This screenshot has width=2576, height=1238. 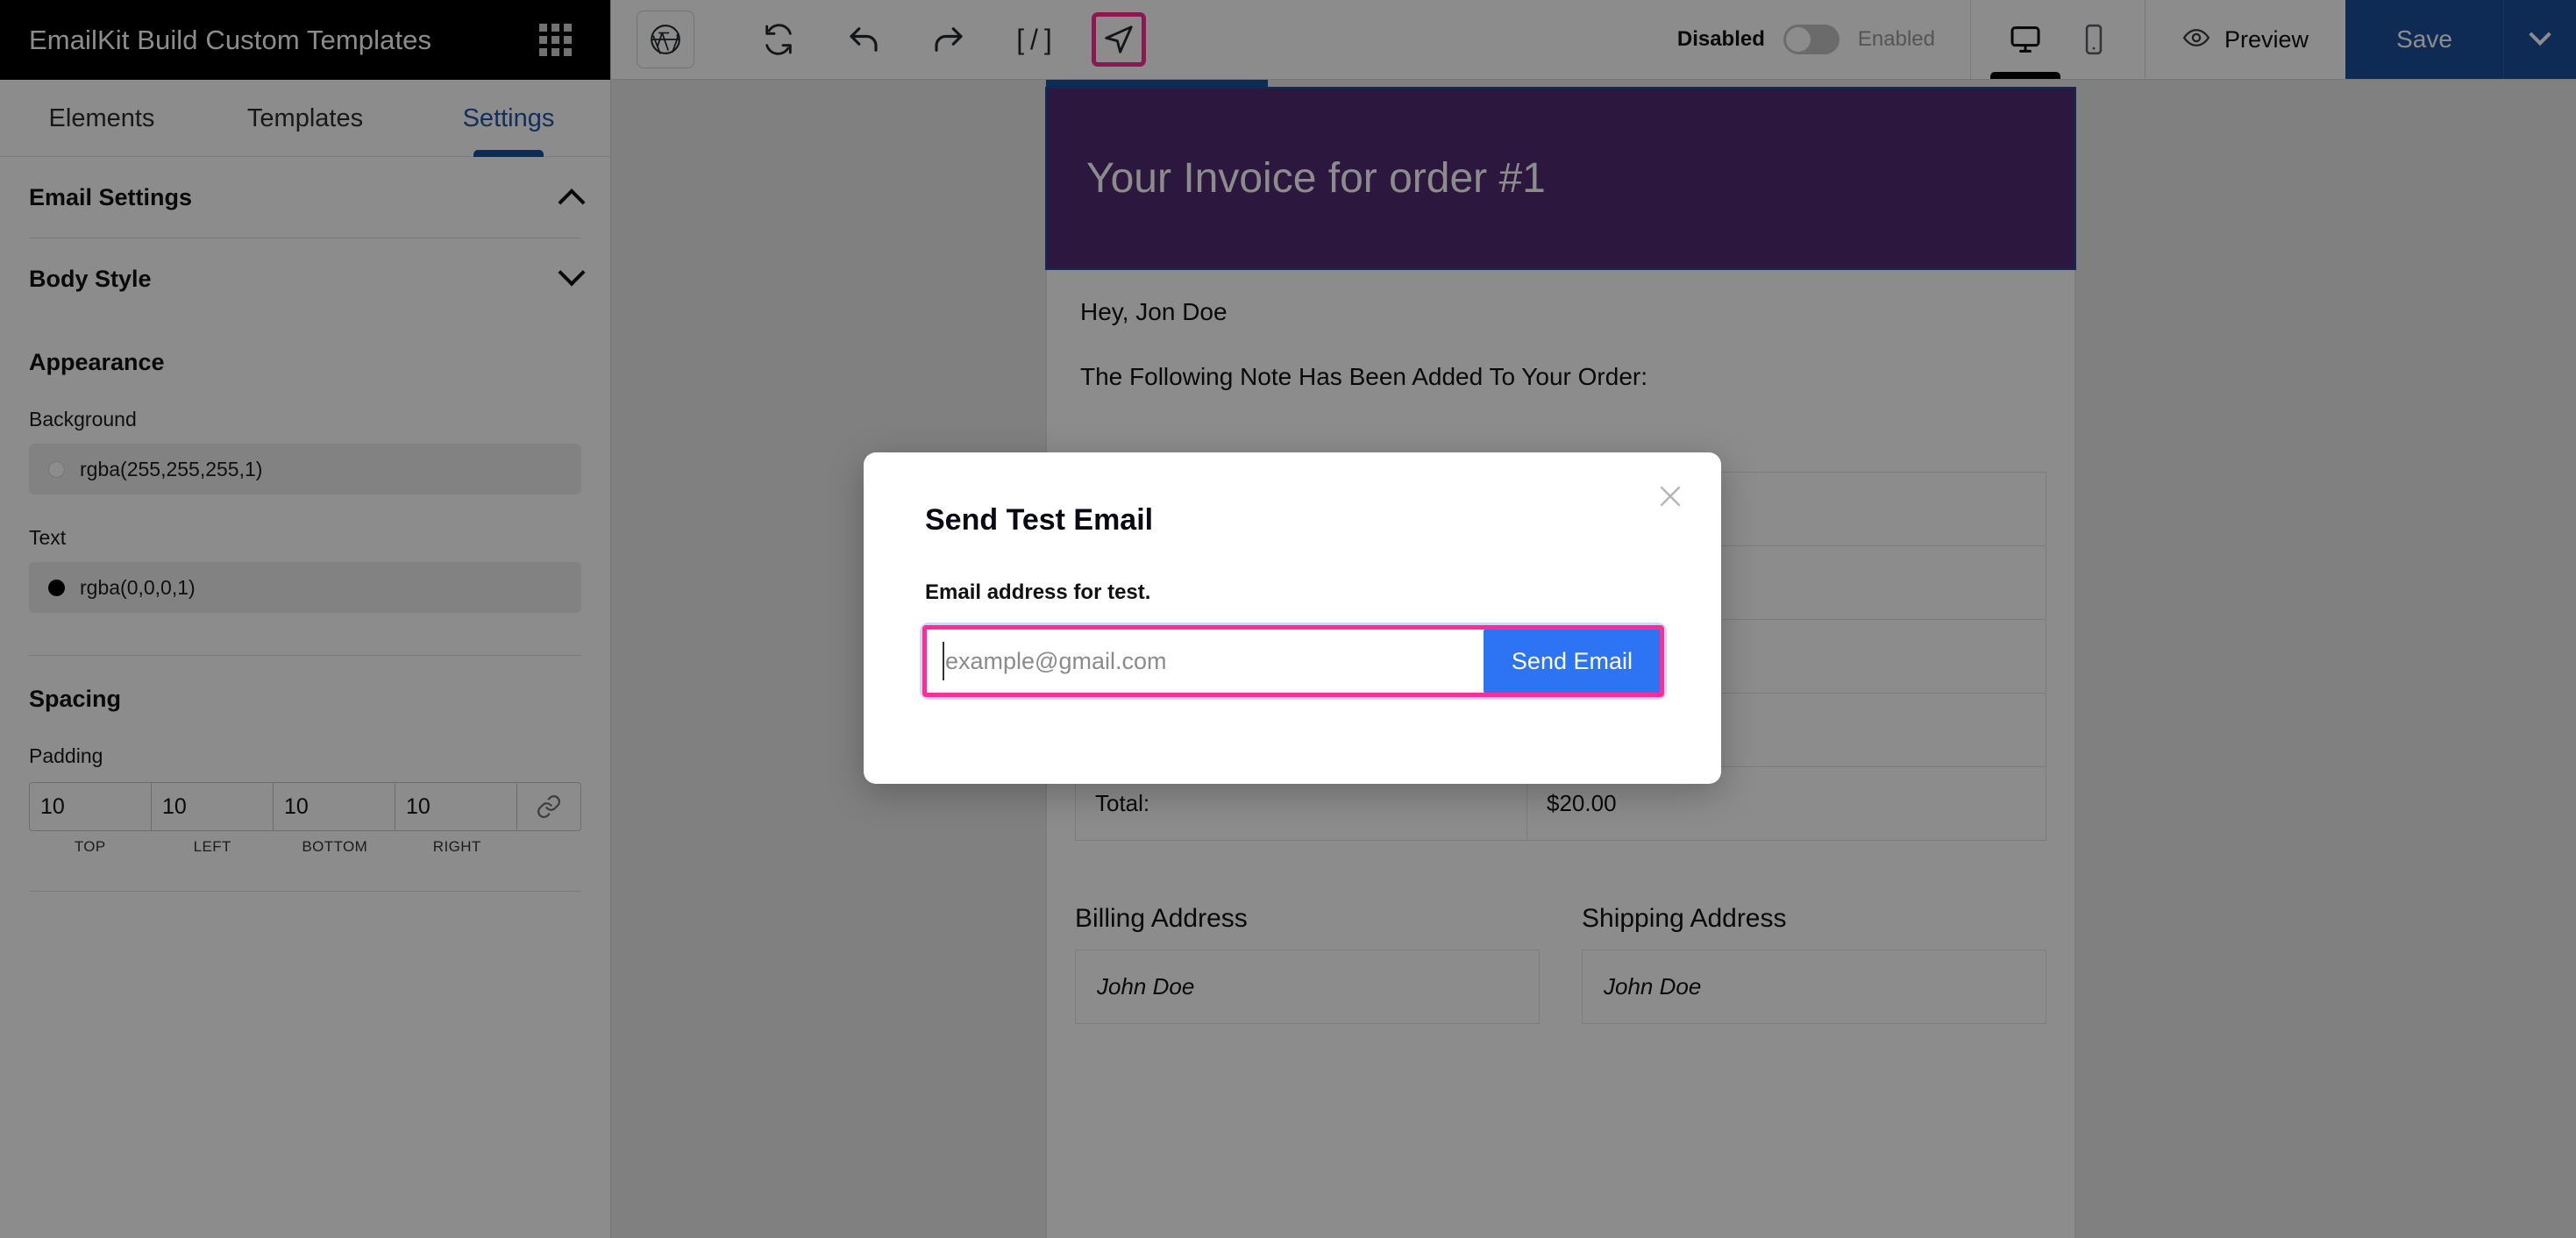 I want to click on email-input-wrap: Send Email, so click(x=1293, y=661).